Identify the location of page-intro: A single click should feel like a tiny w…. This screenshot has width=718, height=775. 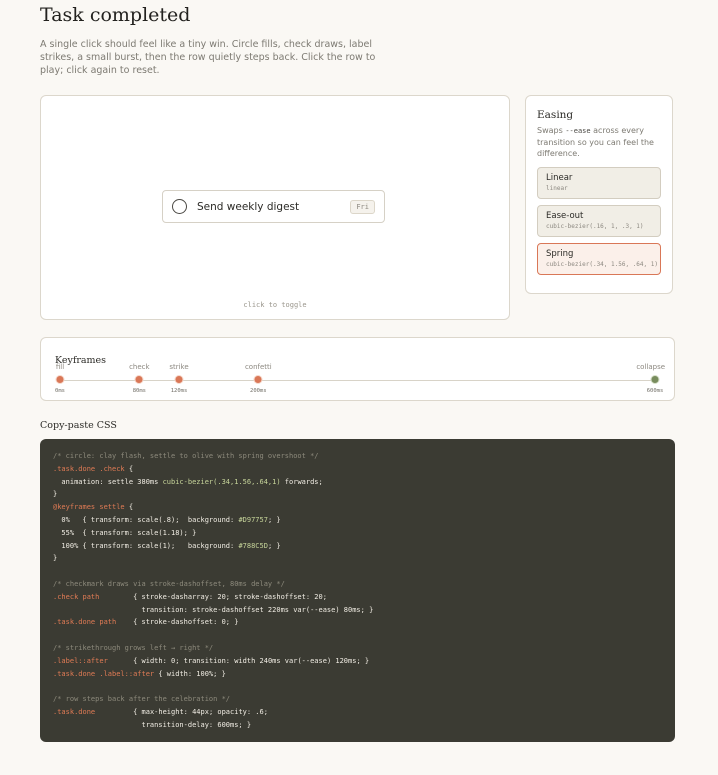
(208, 57).